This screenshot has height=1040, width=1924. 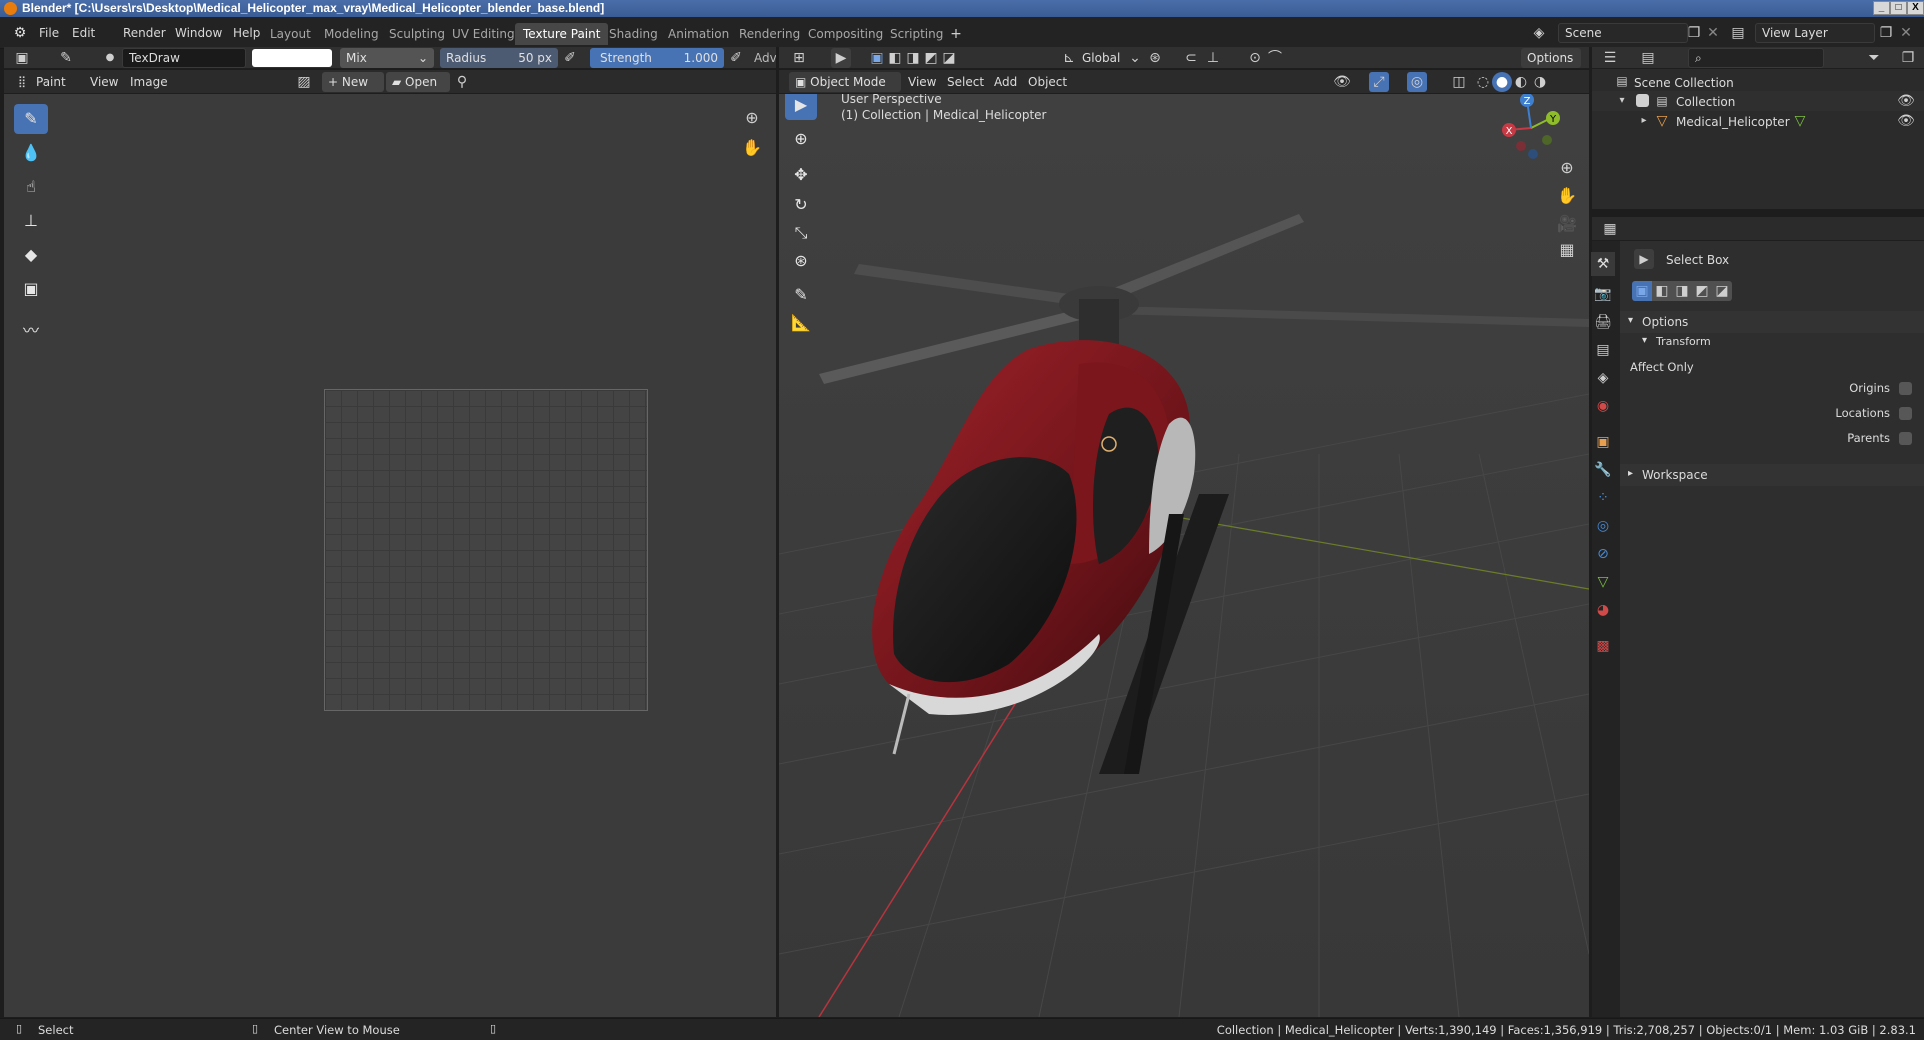 I want to click on world-properties-icon: ◉, so click(x=1603, y=406).